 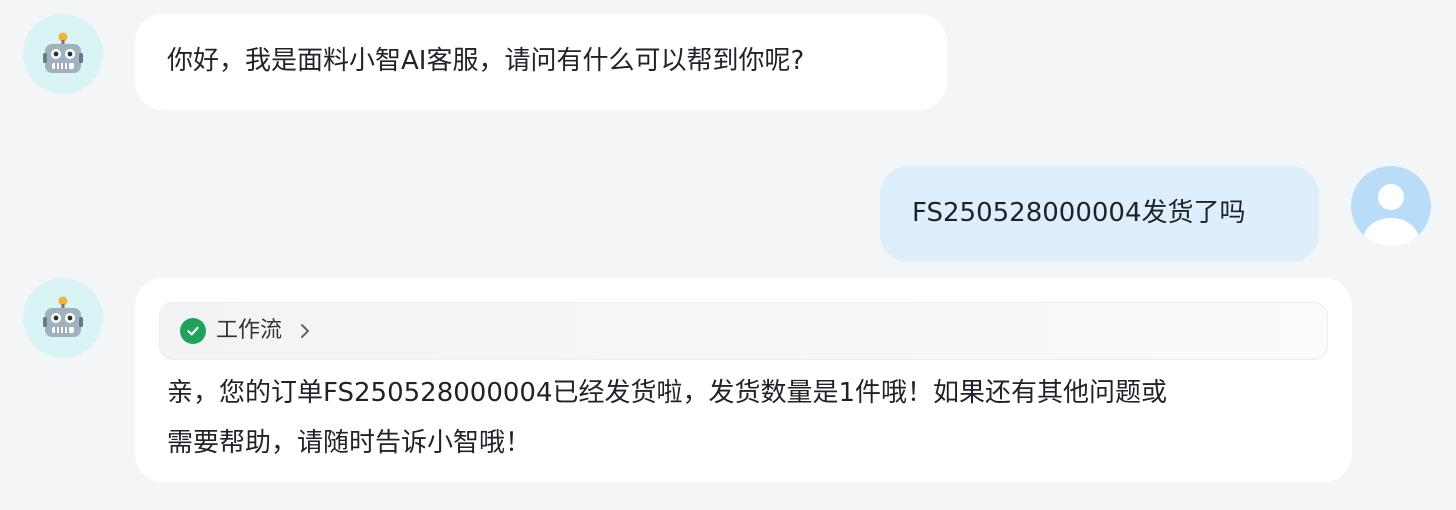 I want to click on answer-line: 需要帮助，请随时告诉小智哦！, so click(x=349, y=443).